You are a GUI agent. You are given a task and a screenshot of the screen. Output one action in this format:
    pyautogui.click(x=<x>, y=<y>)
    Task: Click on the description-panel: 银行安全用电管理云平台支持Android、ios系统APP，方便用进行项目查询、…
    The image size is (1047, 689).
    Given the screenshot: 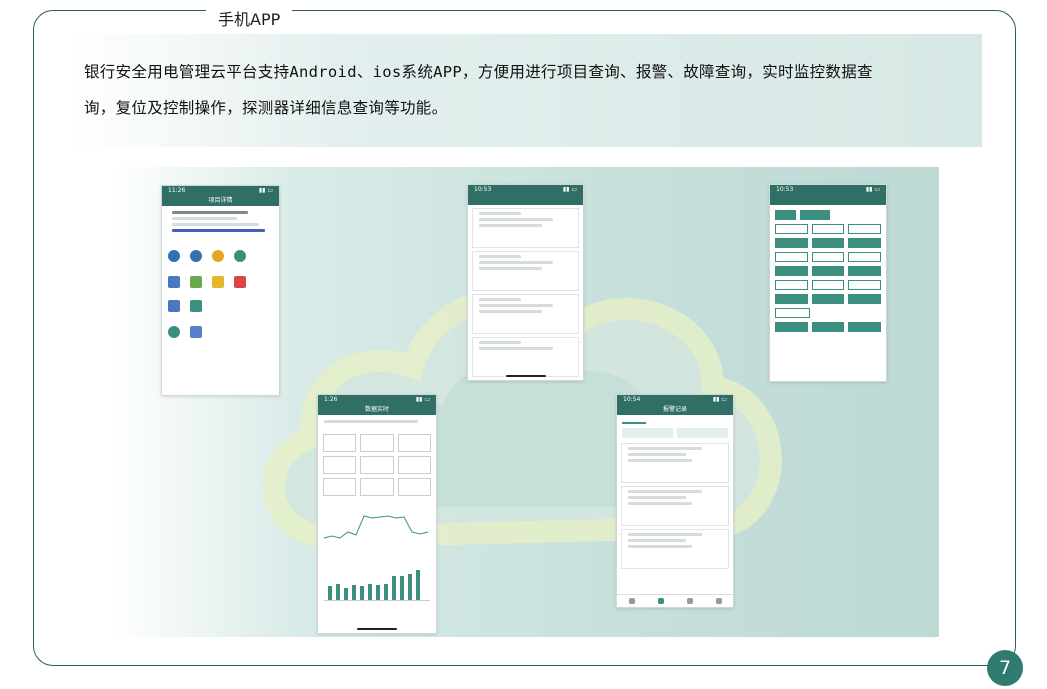 What is the action you would take?
    pyautogui.click(x=525, y=90)
    